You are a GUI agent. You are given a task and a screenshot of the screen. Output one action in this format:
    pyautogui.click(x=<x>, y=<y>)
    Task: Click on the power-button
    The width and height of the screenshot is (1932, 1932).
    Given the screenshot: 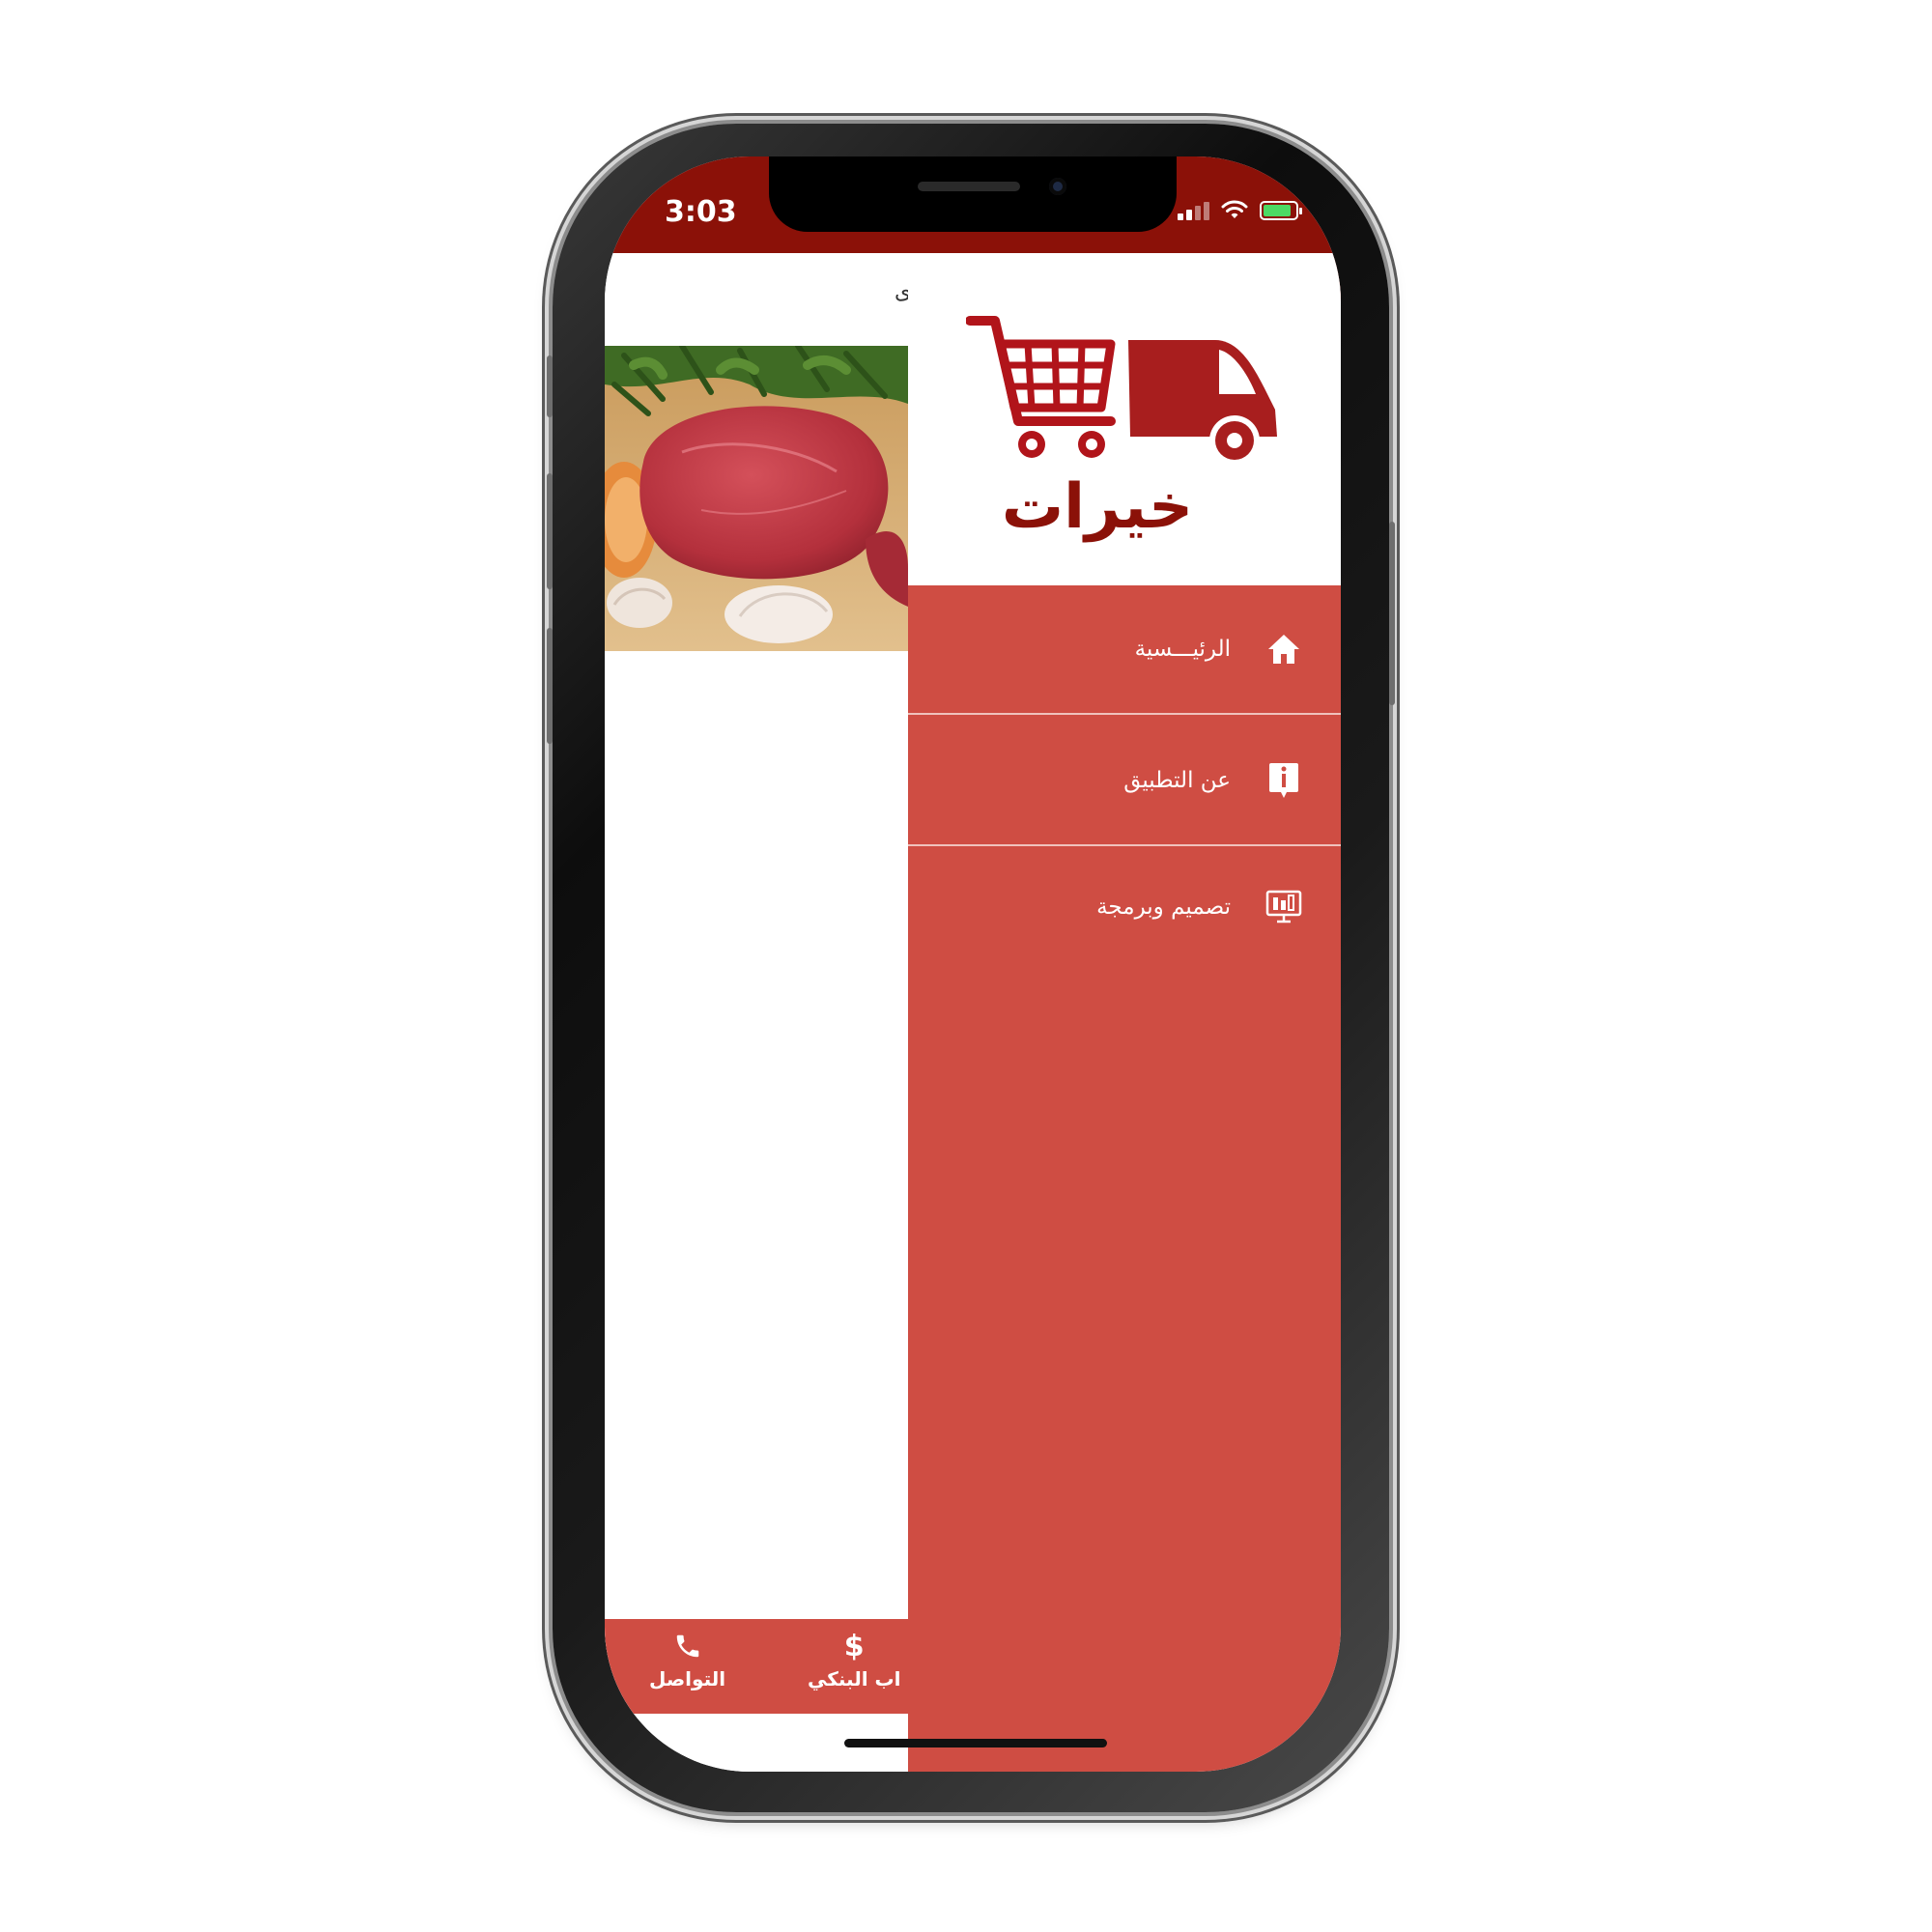 What is the action you would take?
    pyautogui.click(x=1392, y=613)
    